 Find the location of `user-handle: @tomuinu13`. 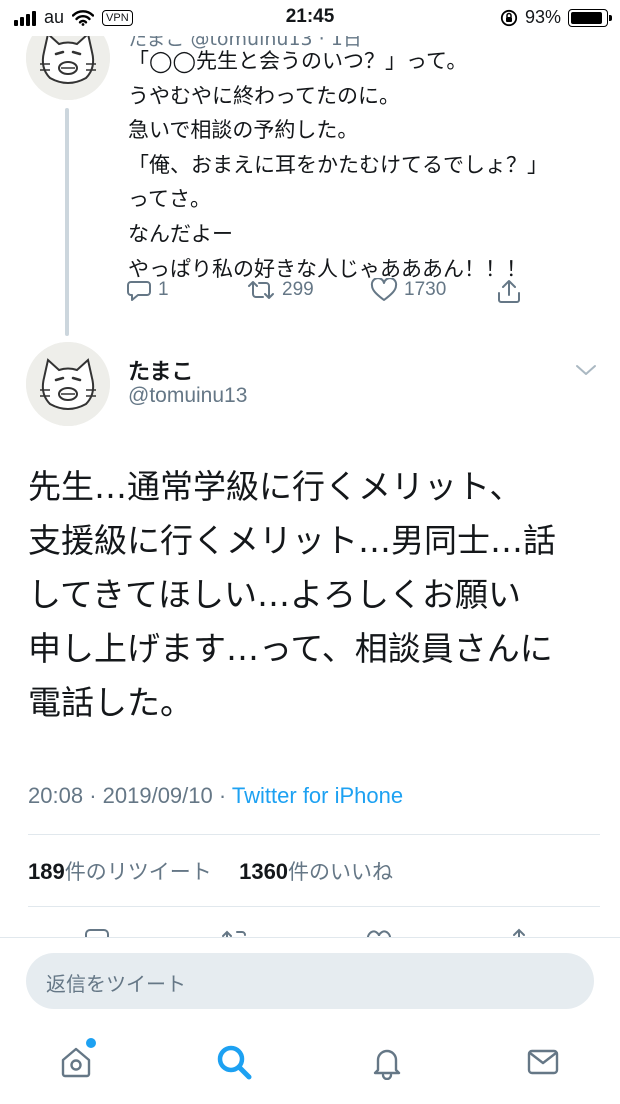

user-handle: @tomuinu13 is located at coordinates (187, 396).